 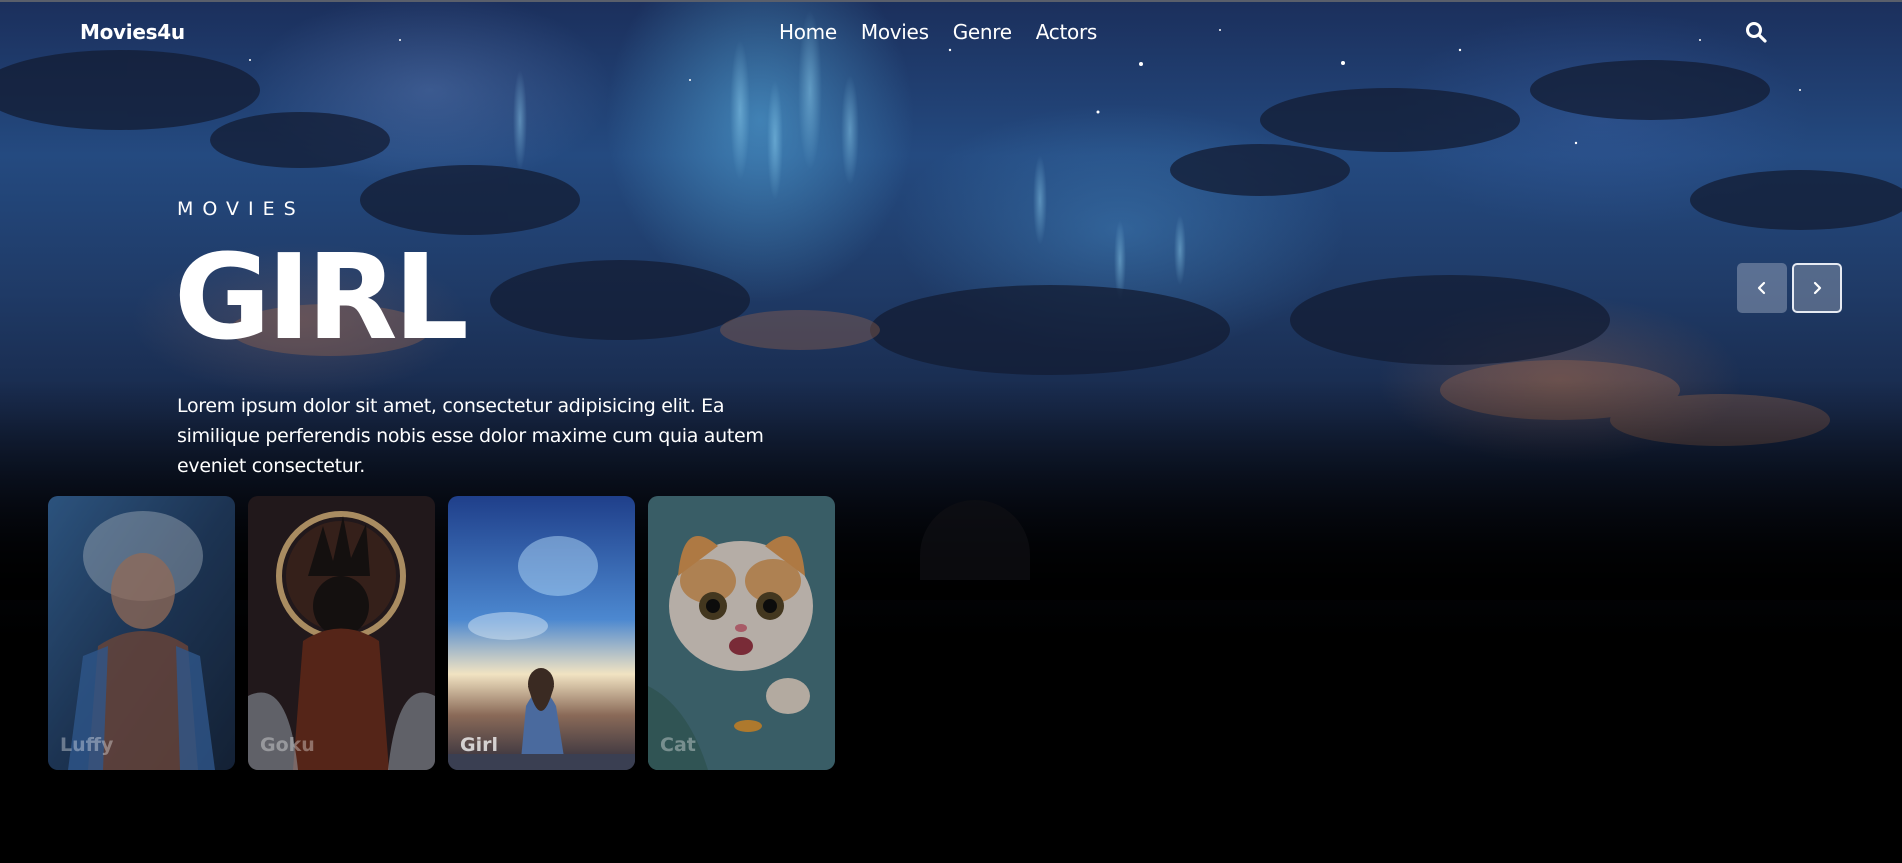 I want to click on card-goku-image, so click(x=341, y=633).